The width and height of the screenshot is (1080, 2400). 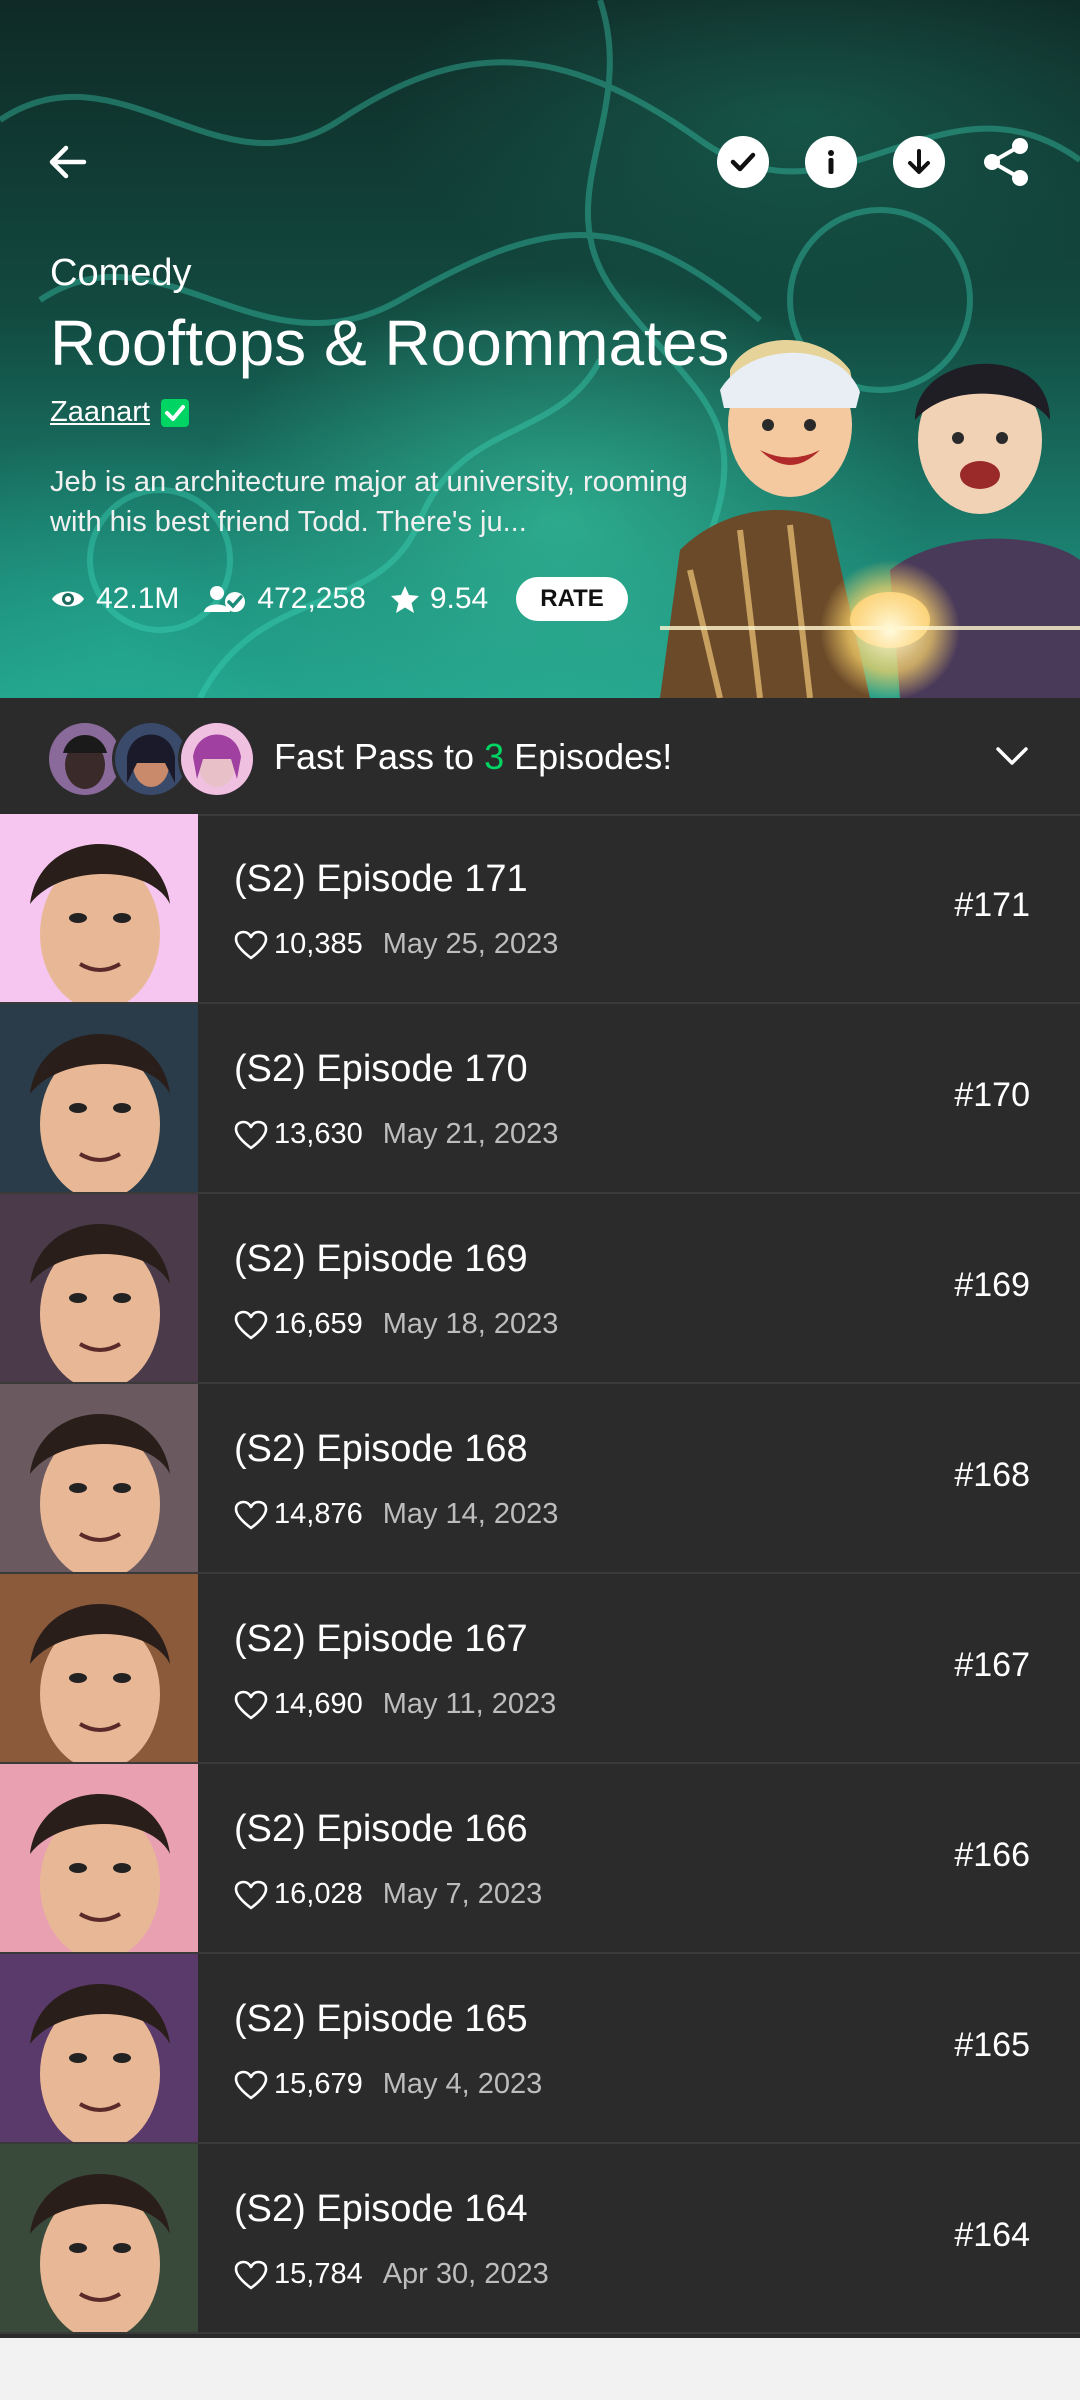 I want to click on series-genre: Comedy, so click(x=121, y=273).